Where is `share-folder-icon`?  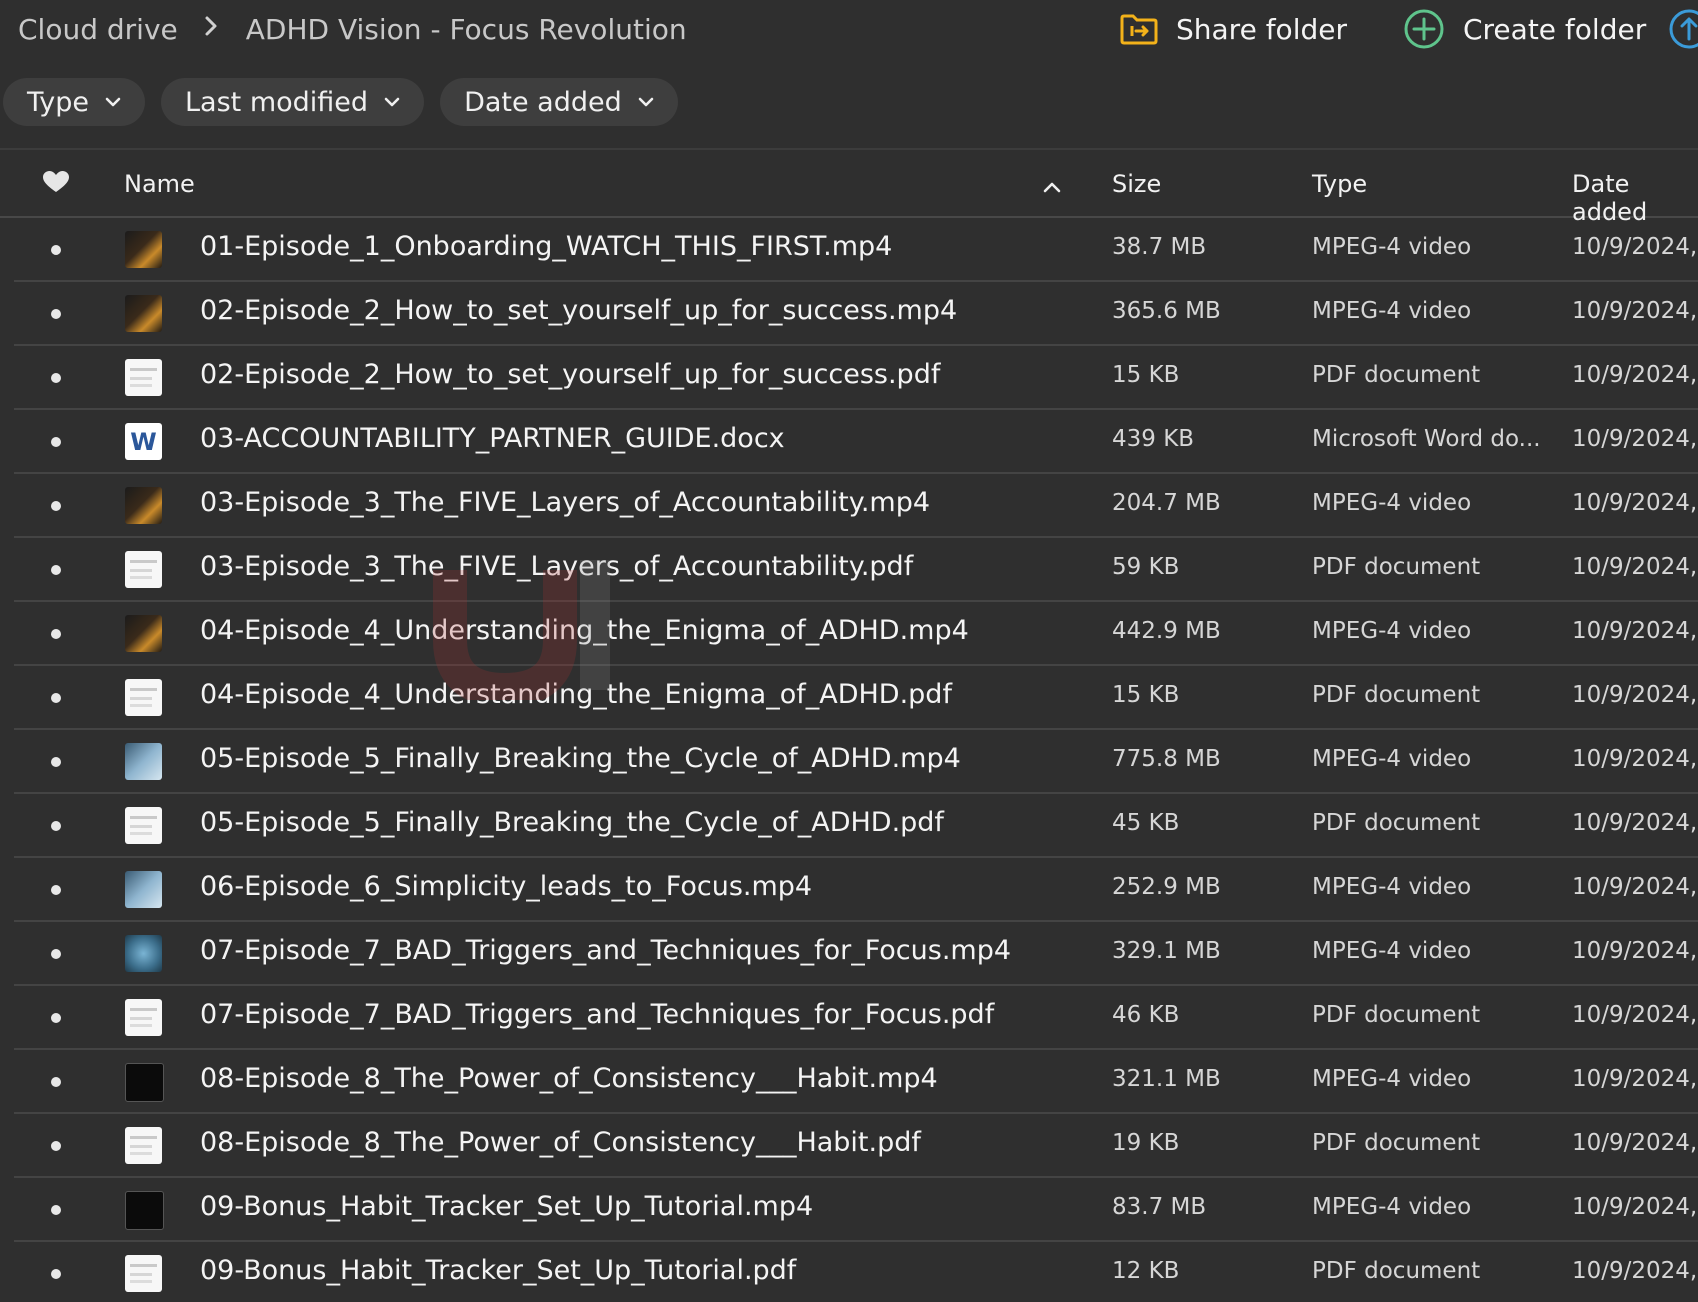
share-folder-icon is located at coordinates (1139, 29).